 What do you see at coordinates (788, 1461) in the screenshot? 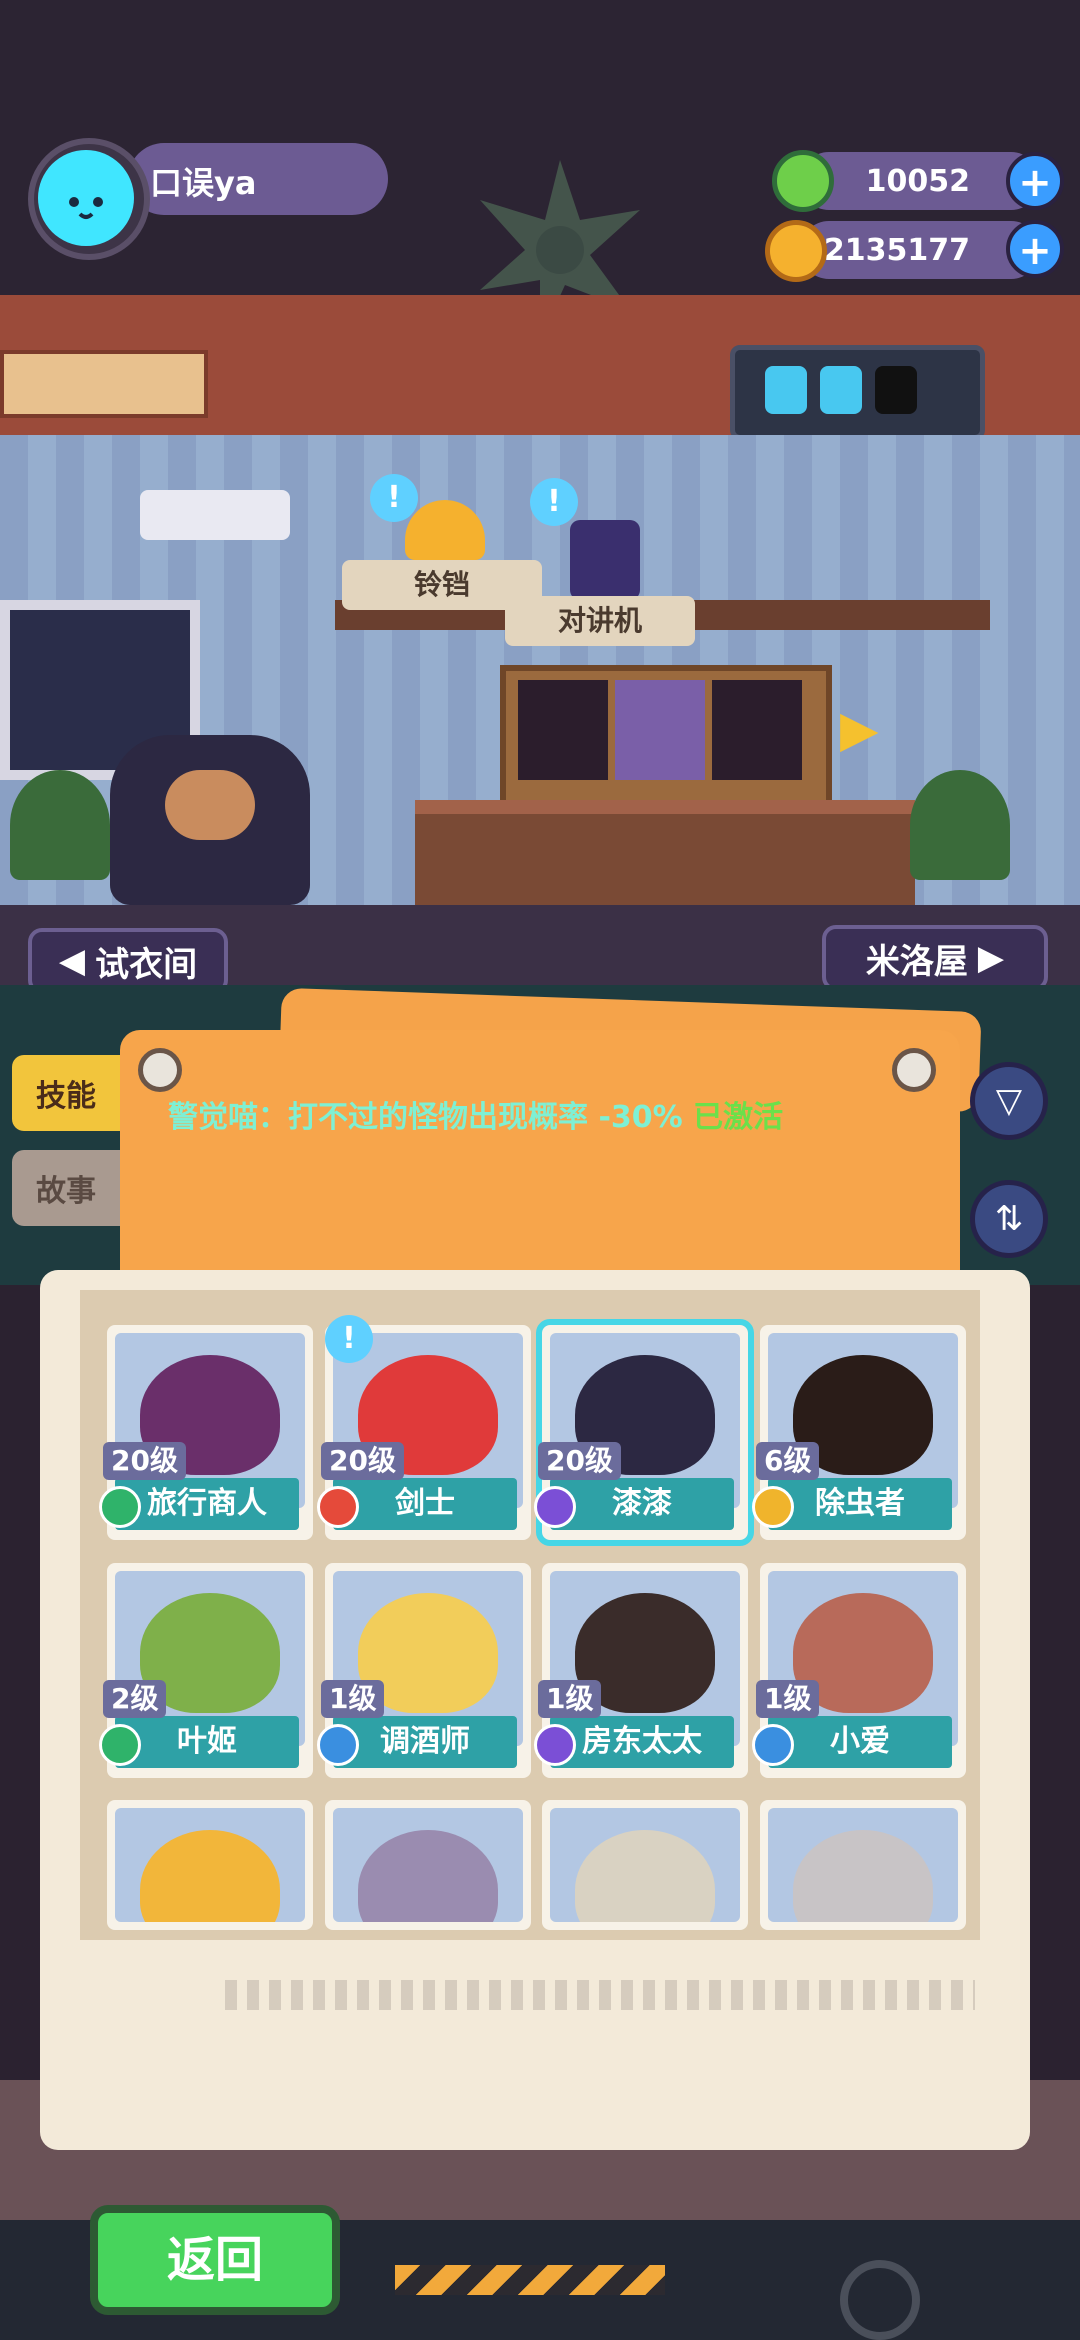
I see `character-level: 6级` at bounding box center [788, 1461].